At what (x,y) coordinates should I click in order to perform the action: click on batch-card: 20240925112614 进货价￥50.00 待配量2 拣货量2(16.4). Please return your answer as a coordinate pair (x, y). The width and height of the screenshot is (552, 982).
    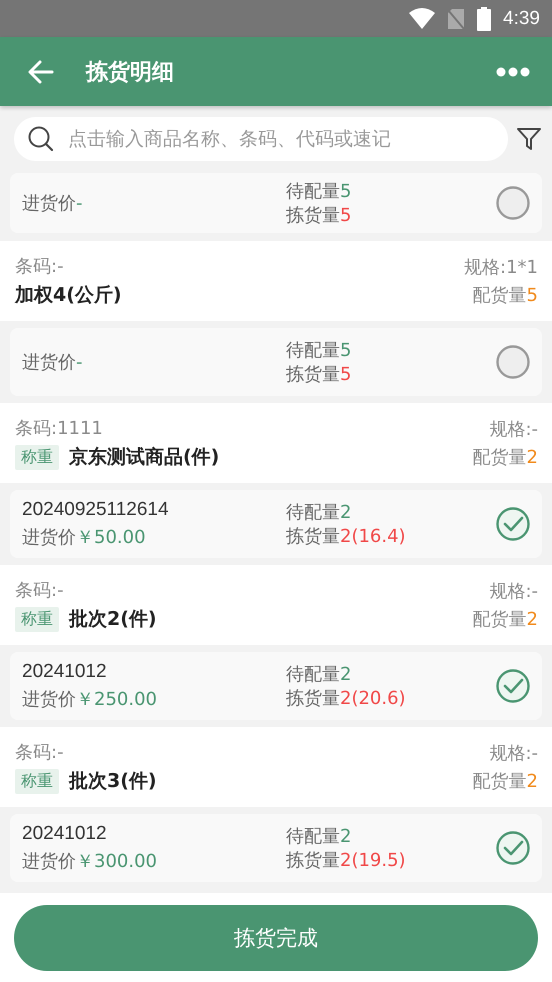
    Looking at the image, I should click on (276, 524).